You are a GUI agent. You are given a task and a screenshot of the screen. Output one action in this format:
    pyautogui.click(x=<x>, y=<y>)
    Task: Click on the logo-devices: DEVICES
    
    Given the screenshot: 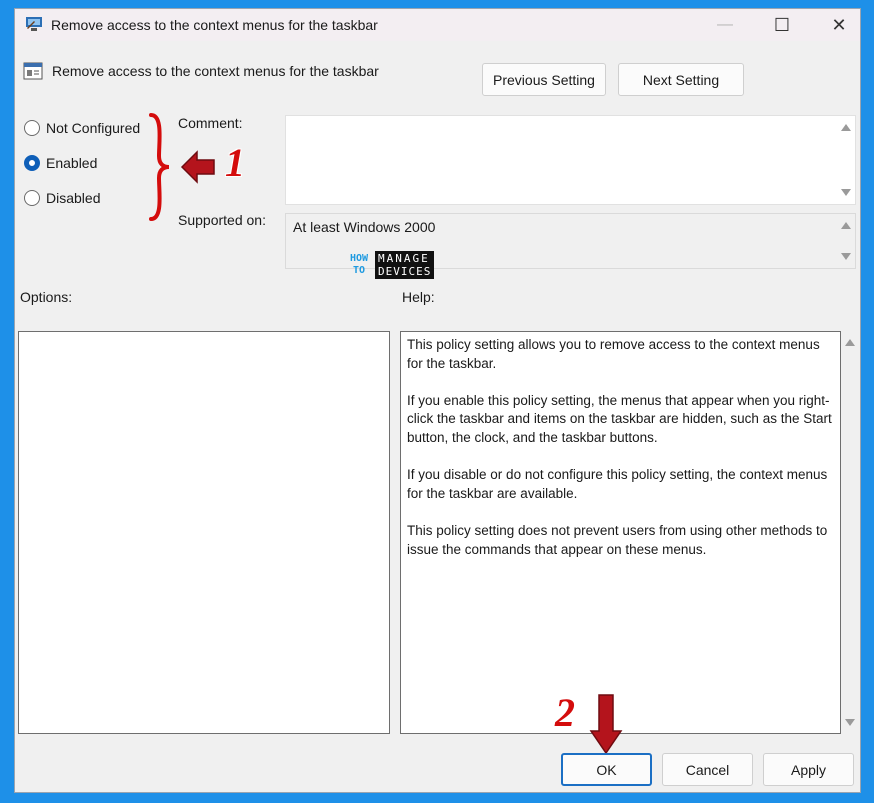 What is the action you would take?
    pyautogui.click(x=405, y=271)
    